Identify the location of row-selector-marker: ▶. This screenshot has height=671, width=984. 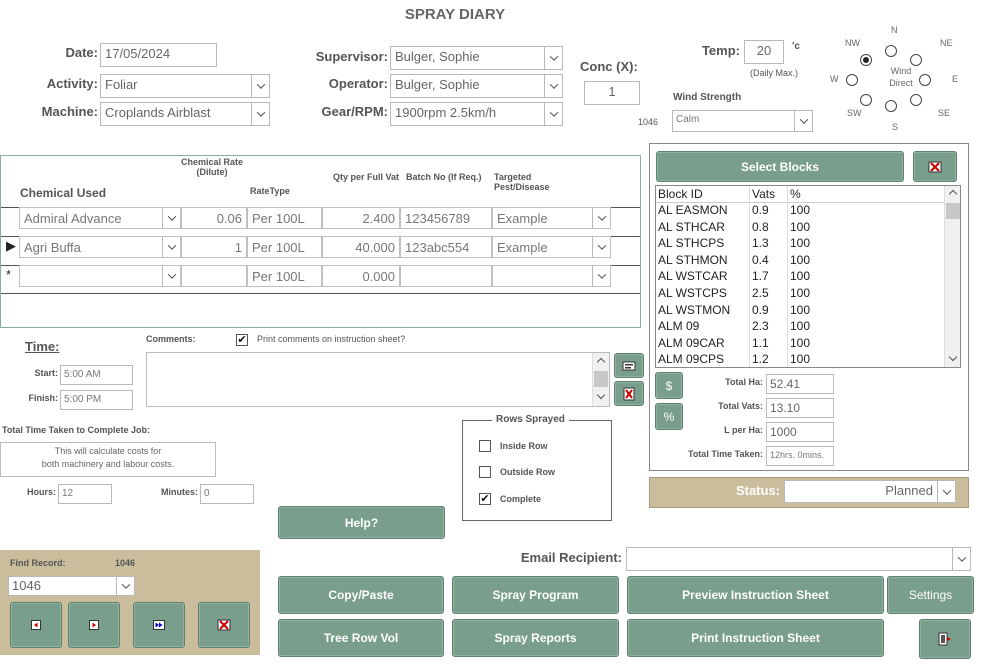
(11, 246).